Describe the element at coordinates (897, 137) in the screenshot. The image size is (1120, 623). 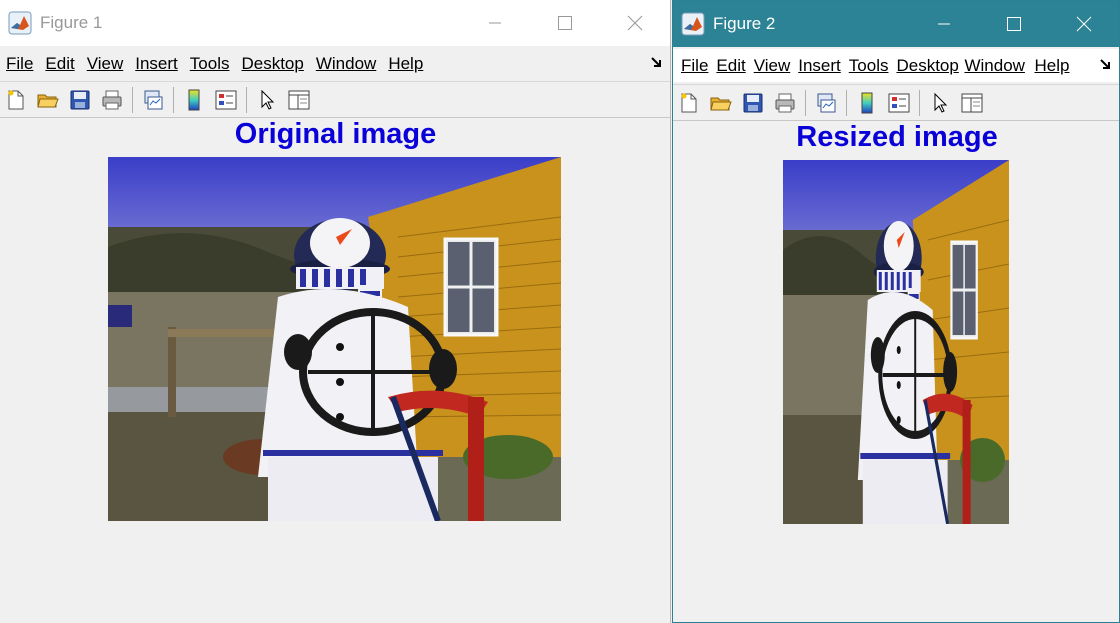
I see `axes-title: Resized image` at that location.